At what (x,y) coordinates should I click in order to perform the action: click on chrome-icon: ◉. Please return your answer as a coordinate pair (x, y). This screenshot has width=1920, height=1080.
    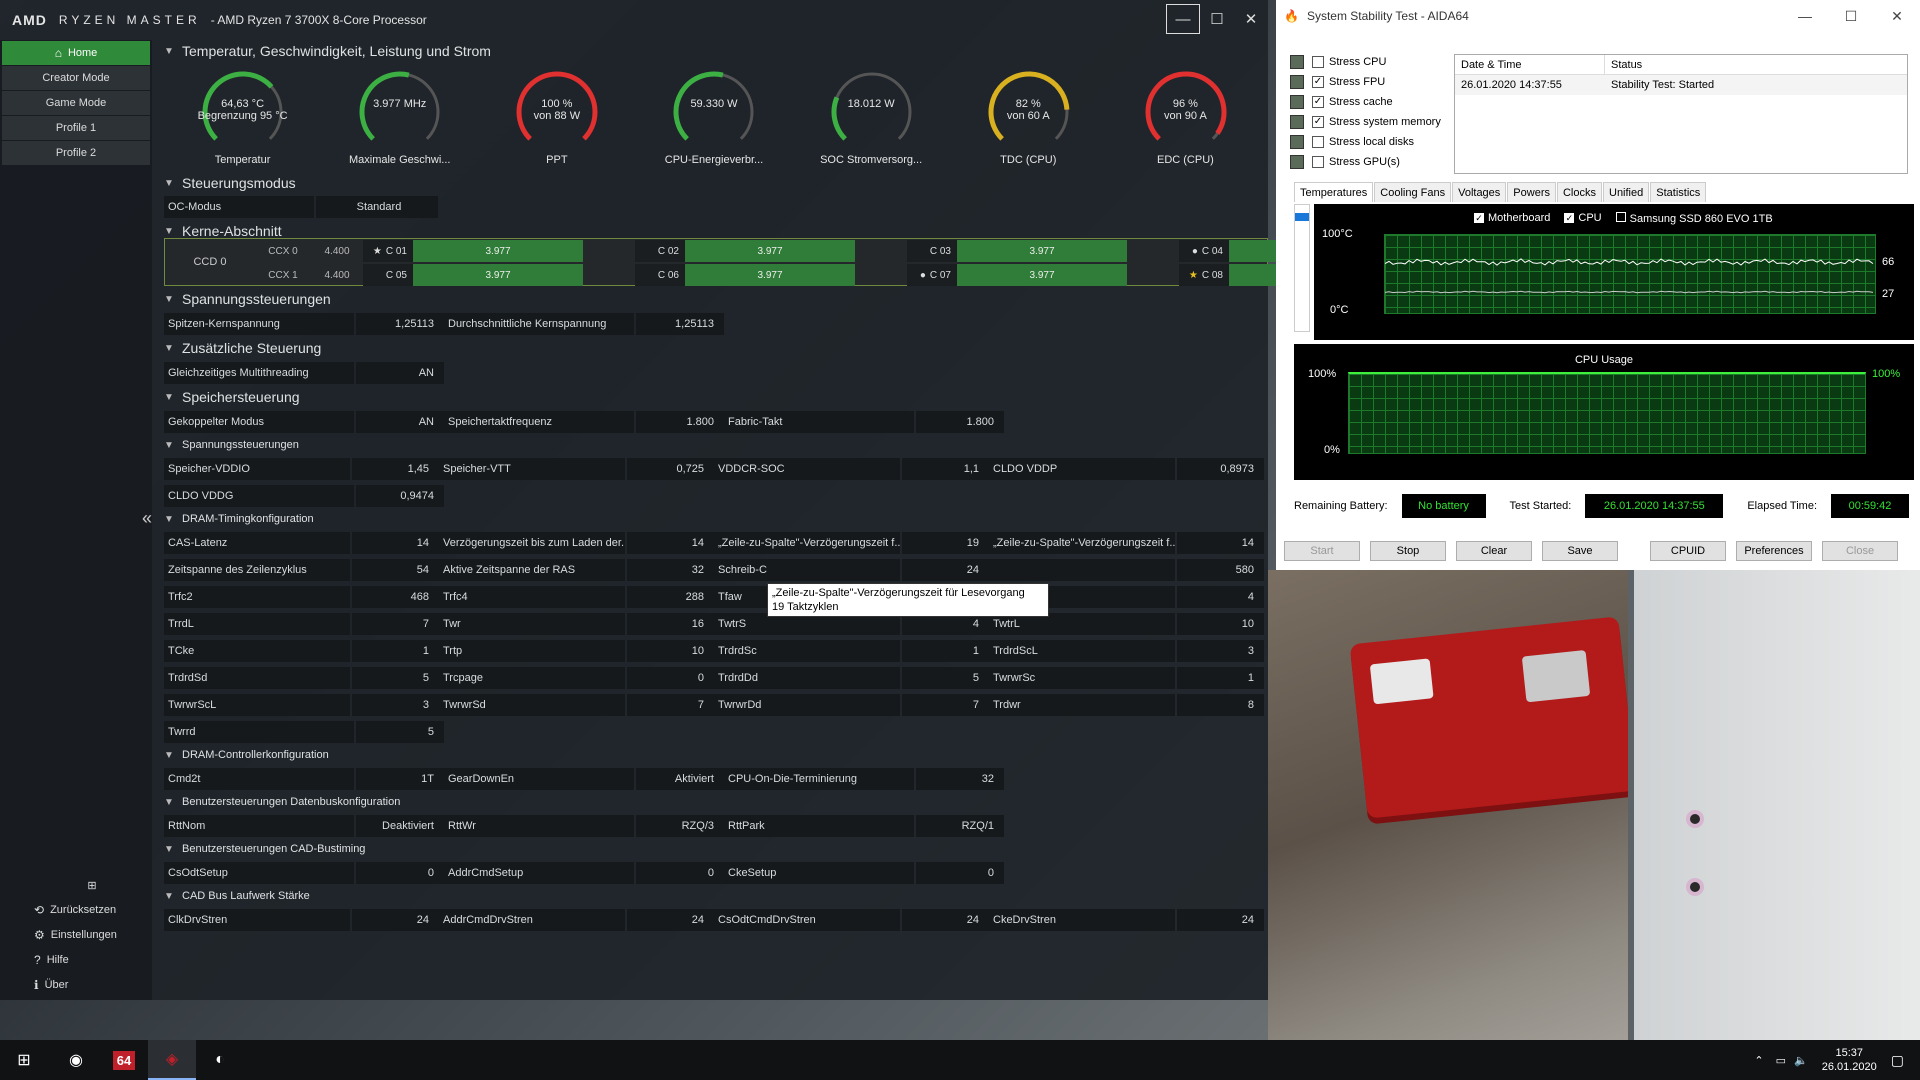
    Looking at the image, I should click on (76, 1060).